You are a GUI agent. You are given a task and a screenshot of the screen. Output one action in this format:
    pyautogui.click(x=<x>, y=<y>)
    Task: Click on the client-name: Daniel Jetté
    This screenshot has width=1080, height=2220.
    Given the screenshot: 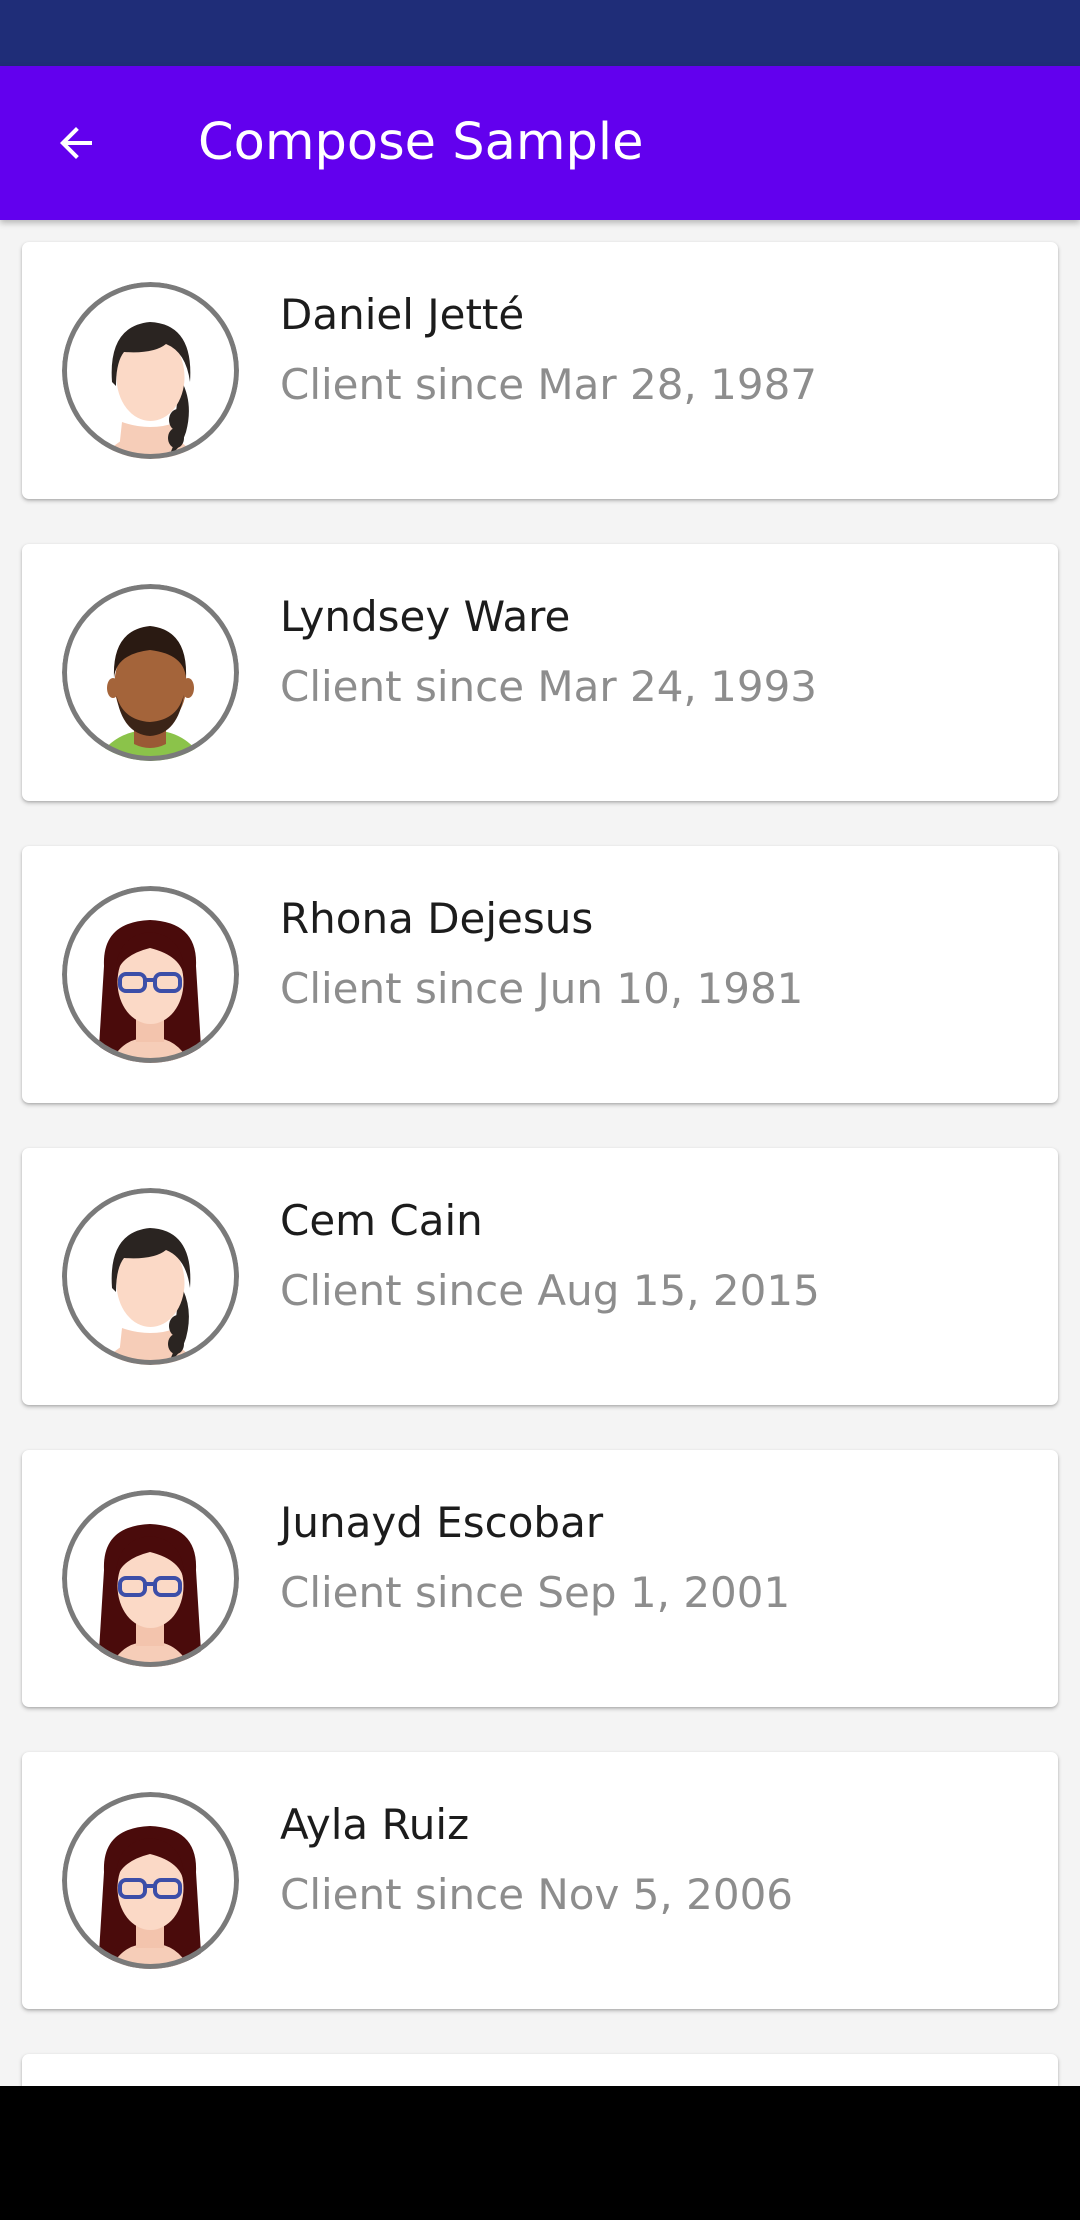 What is the action you would take?
    pyautogui.click(x=402, y=314)
    